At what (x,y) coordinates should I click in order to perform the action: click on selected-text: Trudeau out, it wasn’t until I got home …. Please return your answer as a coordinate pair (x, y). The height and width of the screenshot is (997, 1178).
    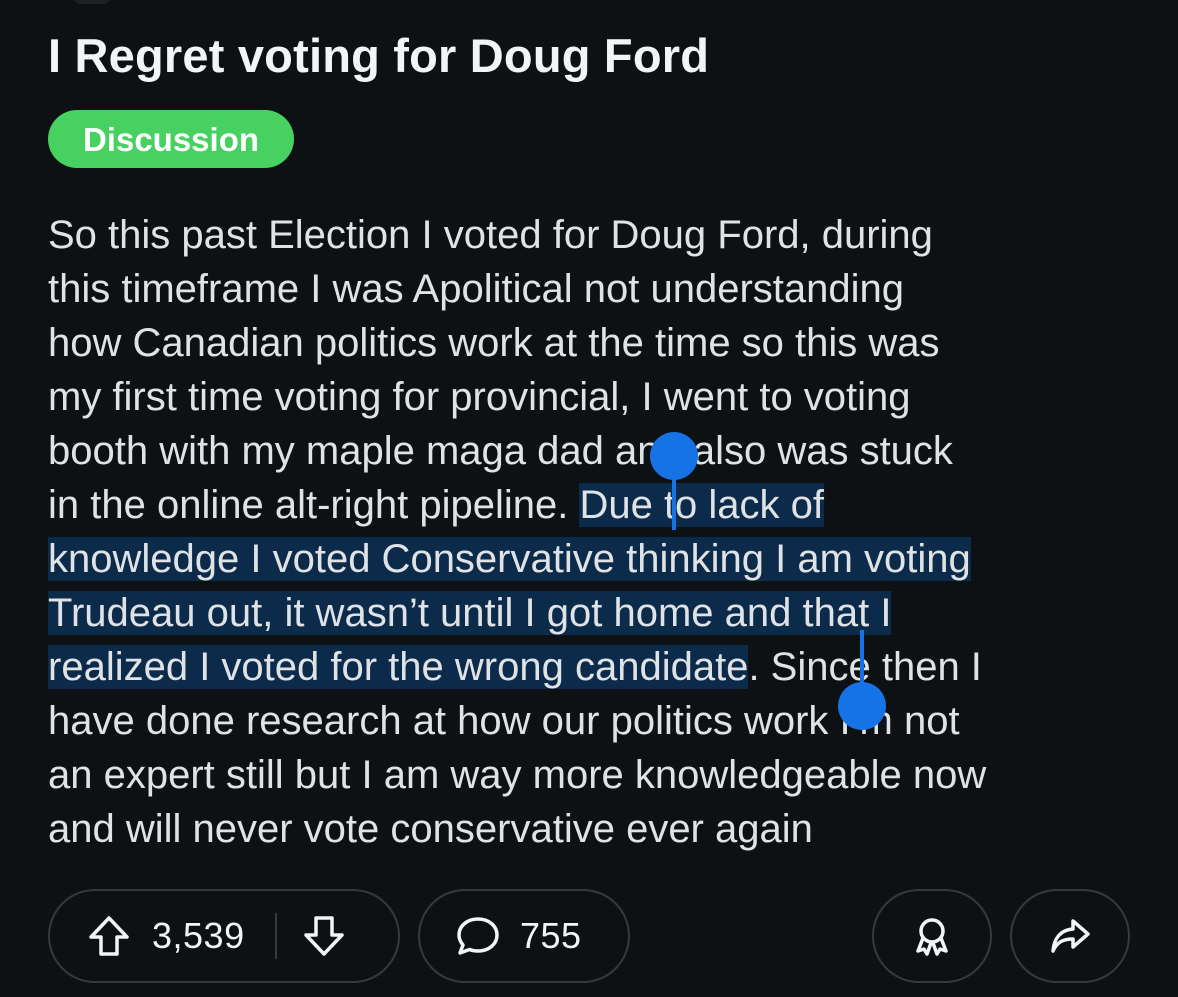
    Looking at the image, I should click on (470, 613).